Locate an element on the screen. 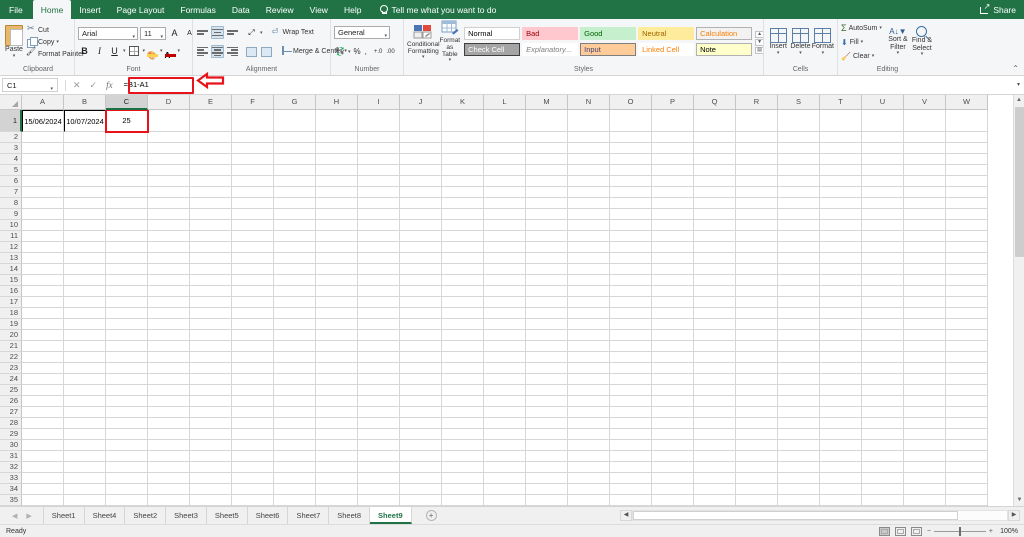 This screenshot has width=1024, height=537. bold-button: B is located at coordinates (84, 51).